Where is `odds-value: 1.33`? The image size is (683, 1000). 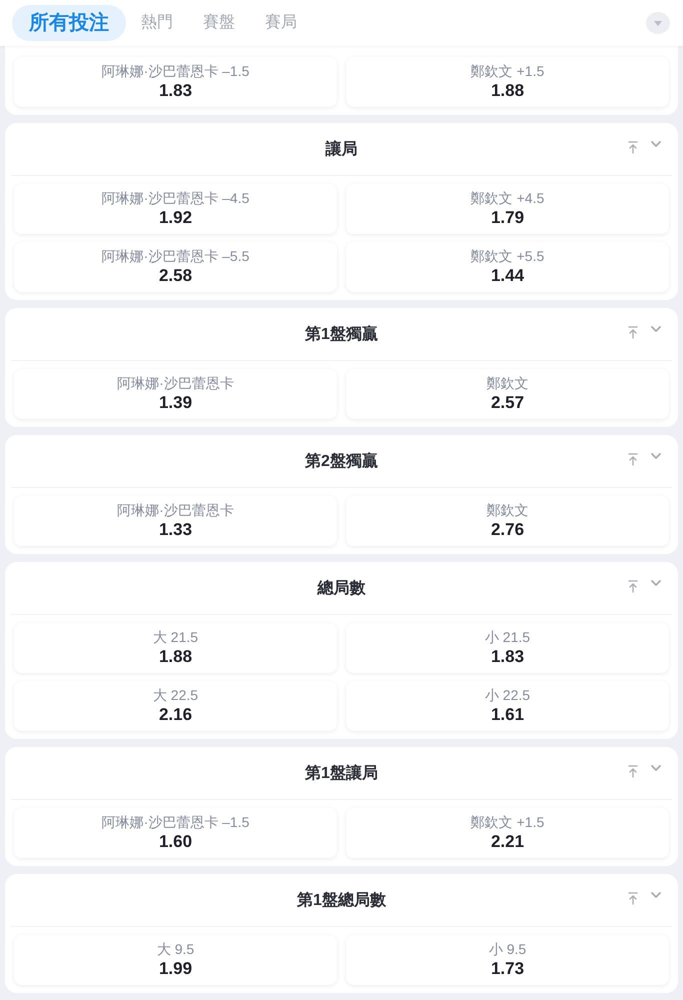
odds-value: 1.33 is located at coordinates (175, 530).